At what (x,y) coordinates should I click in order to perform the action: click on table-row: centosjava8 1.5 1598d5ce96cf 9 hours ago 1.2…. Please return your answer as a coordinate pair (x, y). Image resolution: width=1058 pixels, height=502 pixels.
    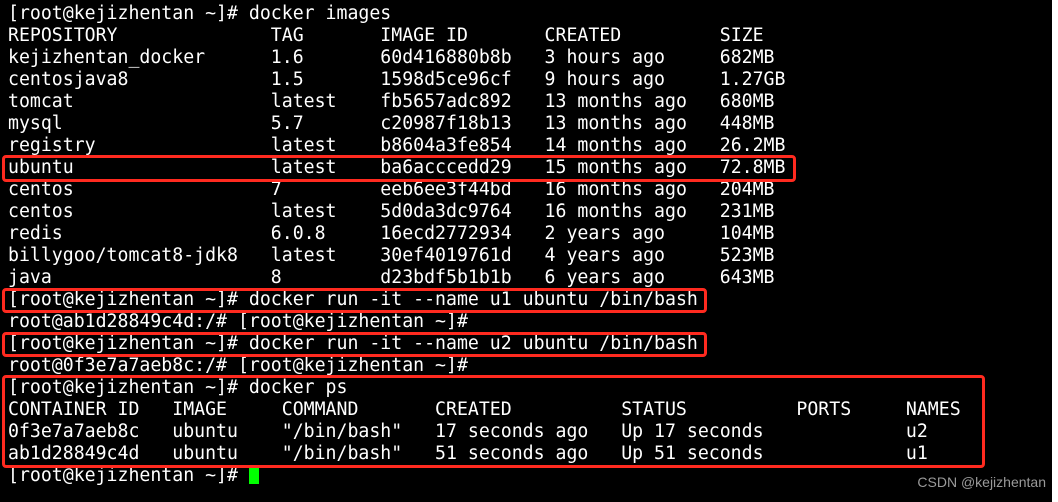
    Looking at the image, I should click on (528, 80).